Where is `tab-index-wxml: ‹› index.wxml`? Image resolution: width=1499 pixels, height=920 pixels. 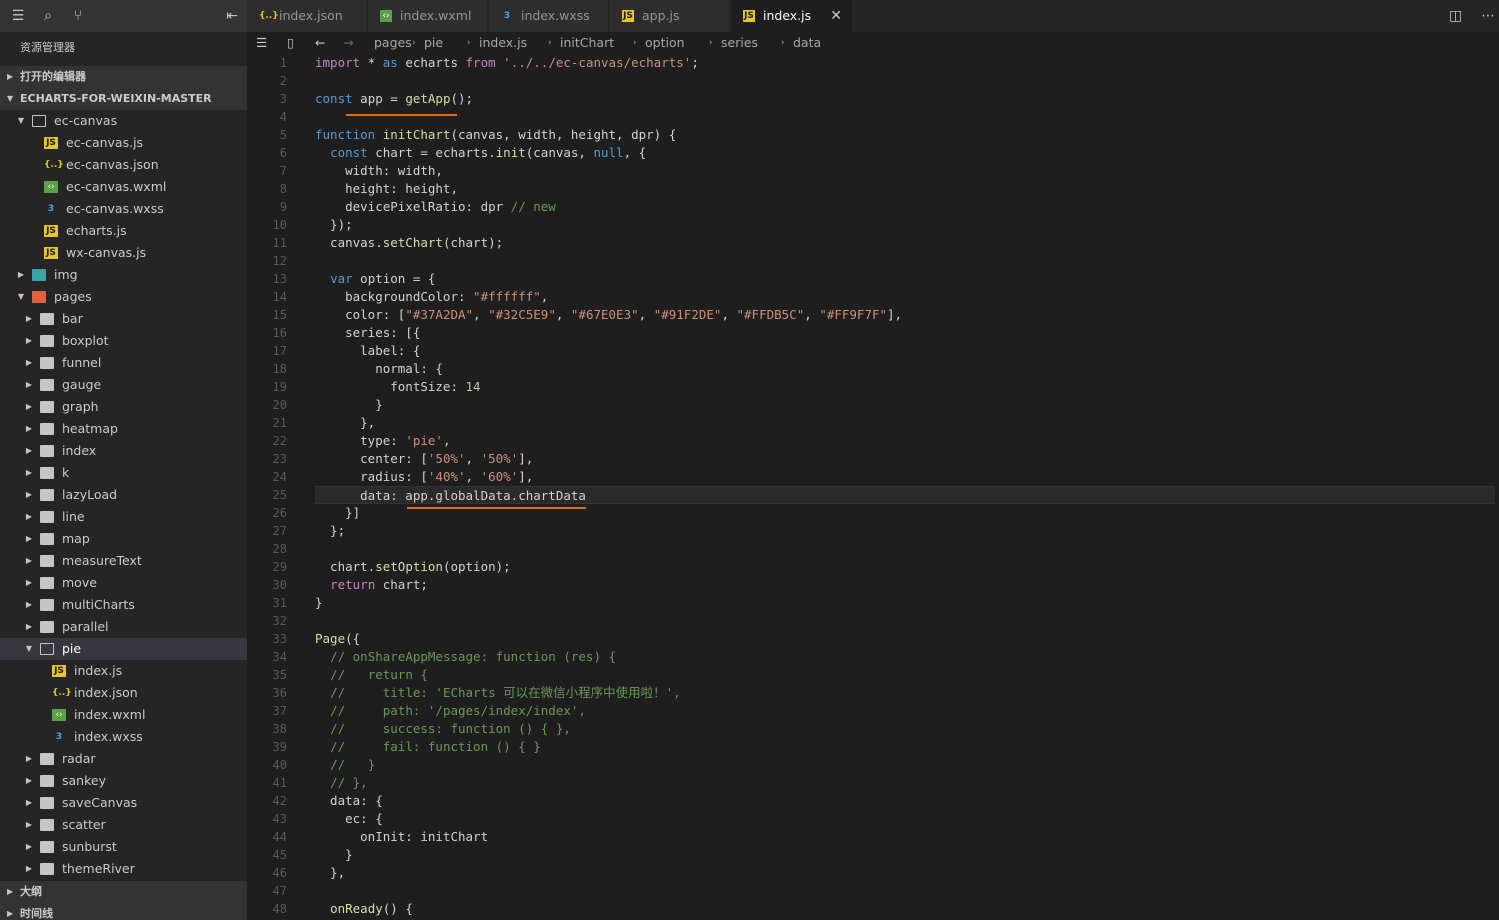
tab-index-wxml: ‹› index.wxml is located at coordinates (428, 16).